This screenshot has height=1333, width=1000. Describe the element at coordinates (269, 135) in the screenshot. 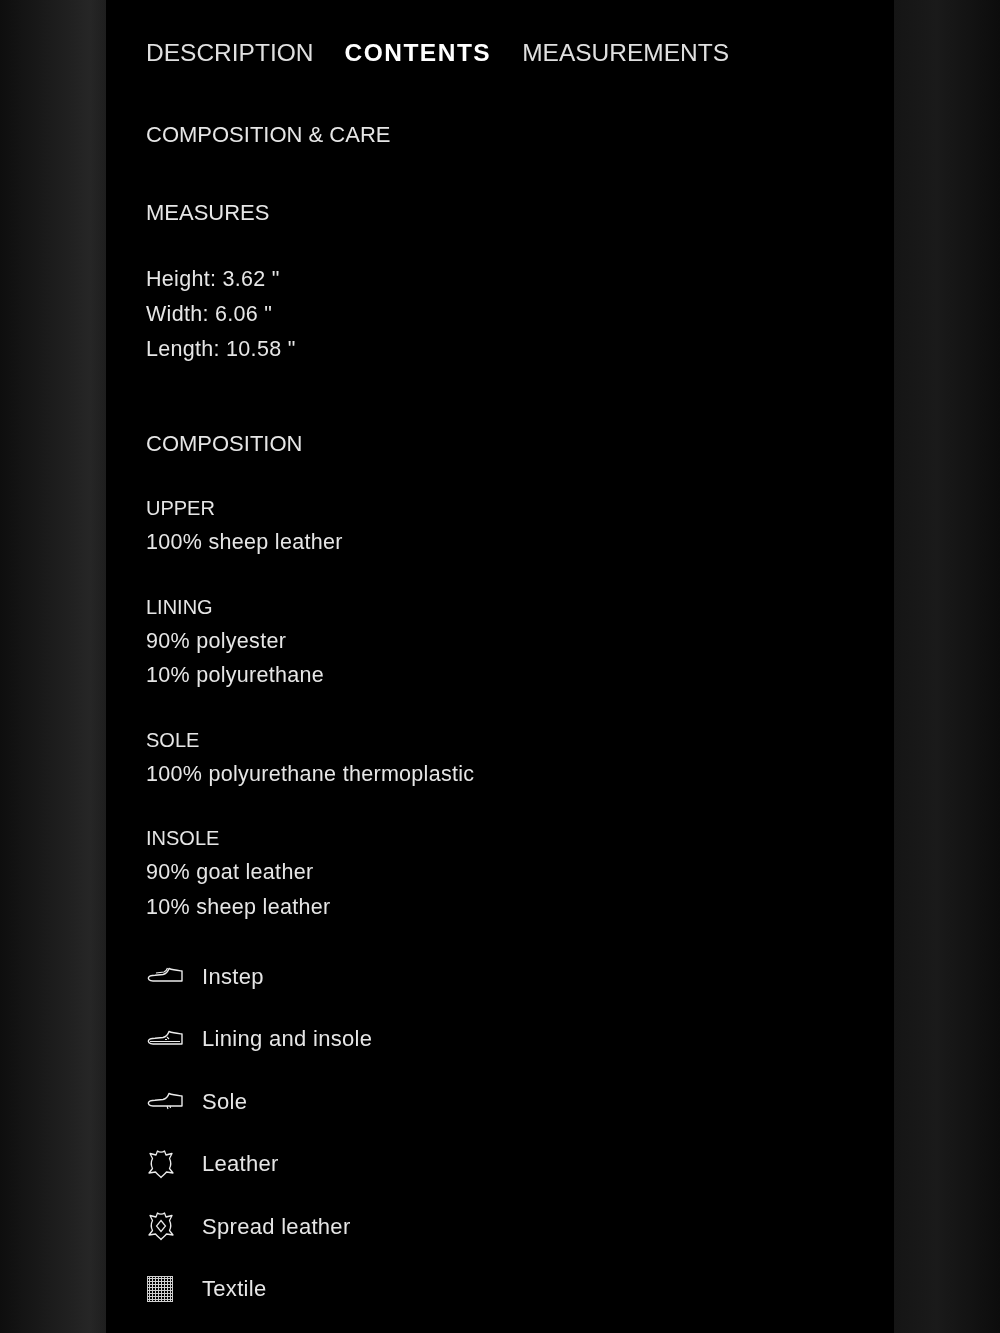

I see `section-title: COMPOSITION & CARE` at that location.